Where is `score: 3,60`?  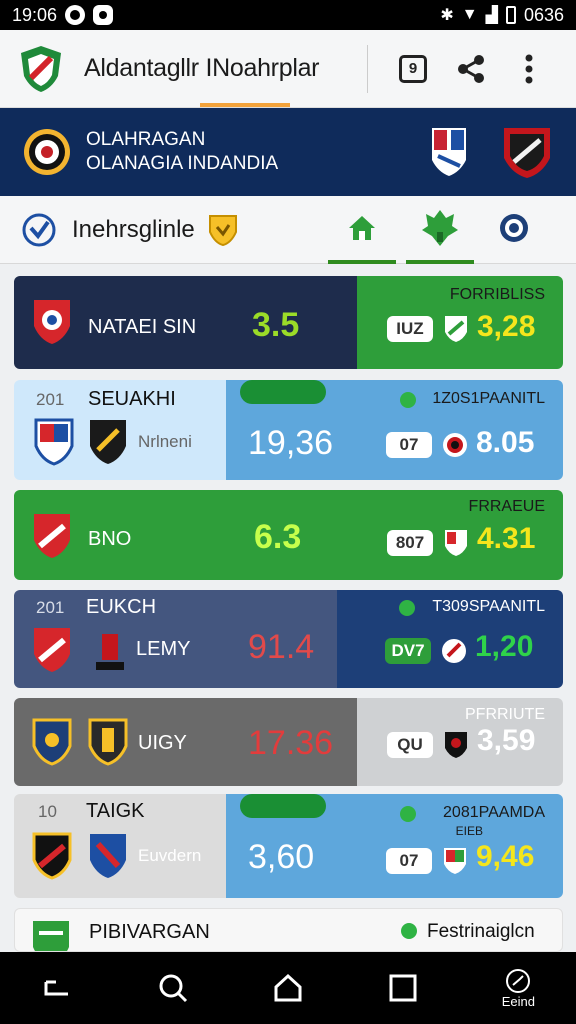 score: 3,60 is located at coordinates (281, 857).